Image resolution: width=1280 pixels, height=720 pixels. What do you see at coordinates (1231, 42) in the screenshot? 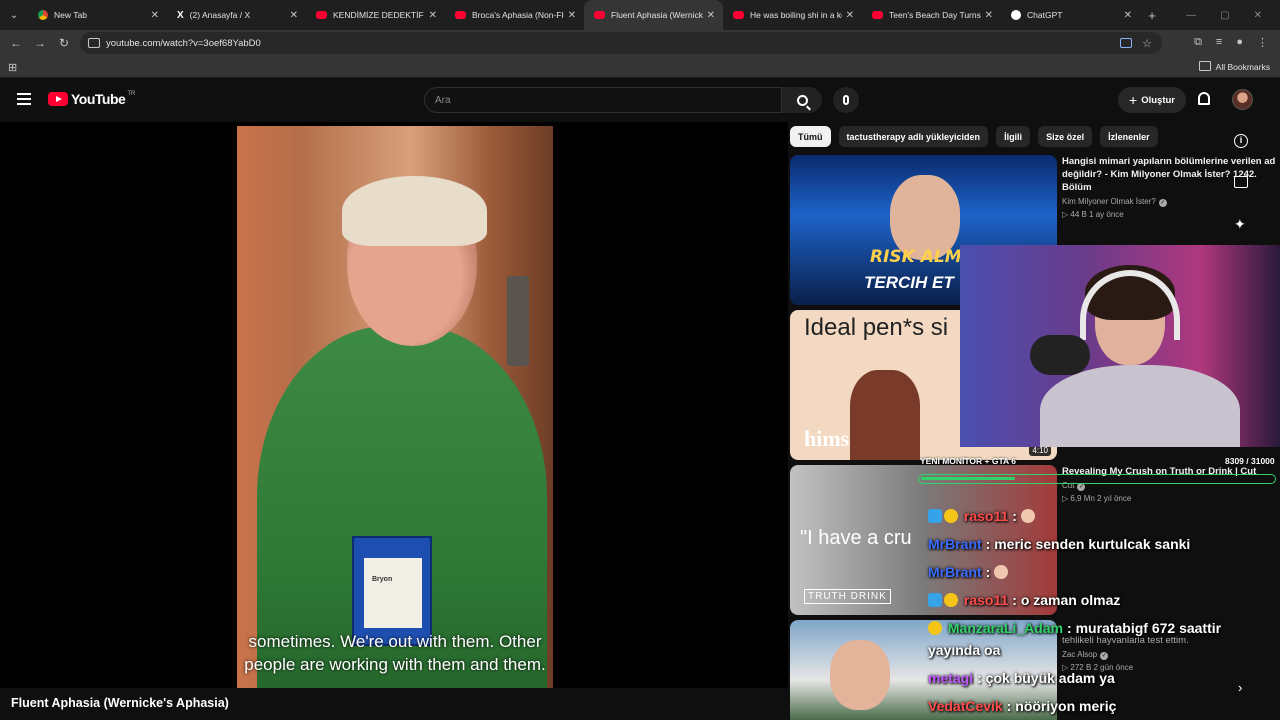
I see `browser-toolbar: ⧉ ≡ ● ⋮` at bounding box center [1231, 42].